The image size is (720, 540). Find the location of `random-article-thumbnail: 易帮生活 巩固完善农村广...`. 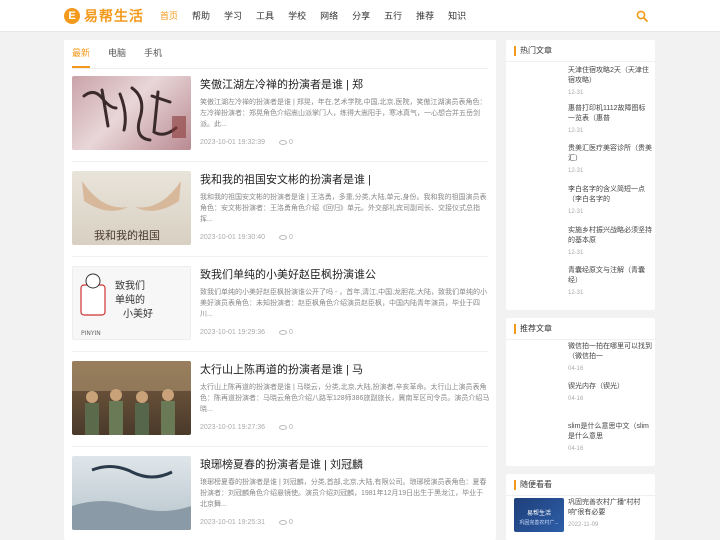

random-article-thumbnail: 易帮生活 巩固完善农村广... is located at coordinates (539, 515).